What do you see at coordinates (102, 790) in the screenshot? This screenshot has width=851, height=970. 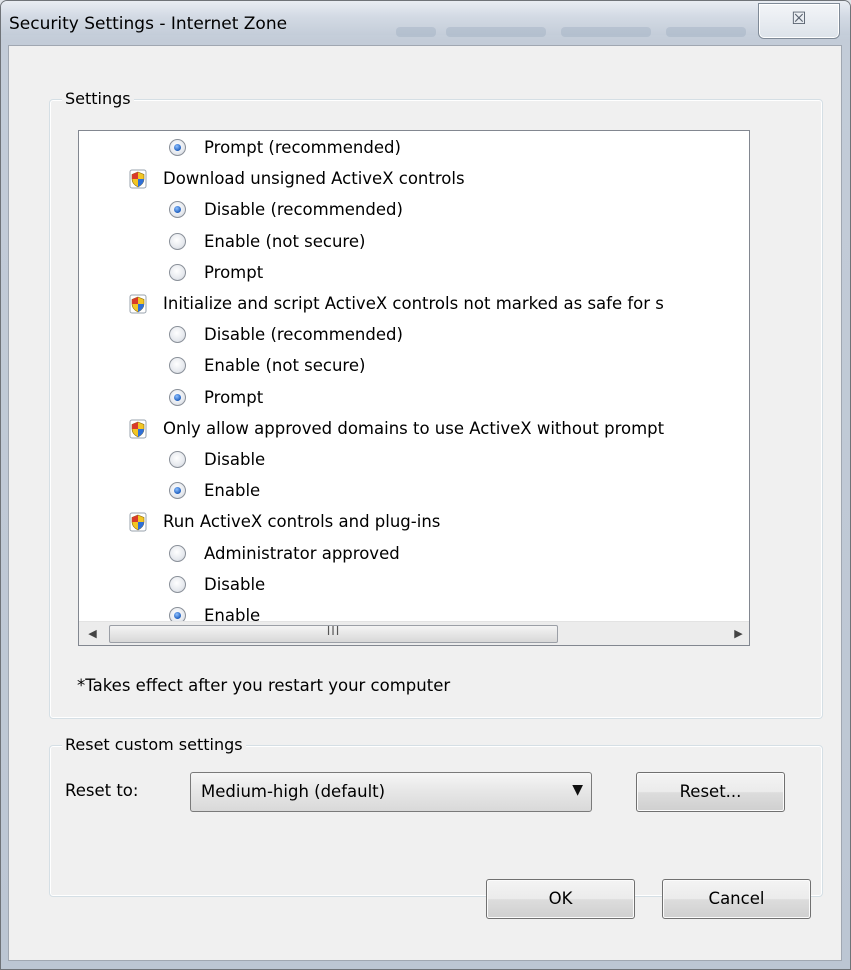 I see `reset-to-label: Reset to:` at bounding box center [102, 790].